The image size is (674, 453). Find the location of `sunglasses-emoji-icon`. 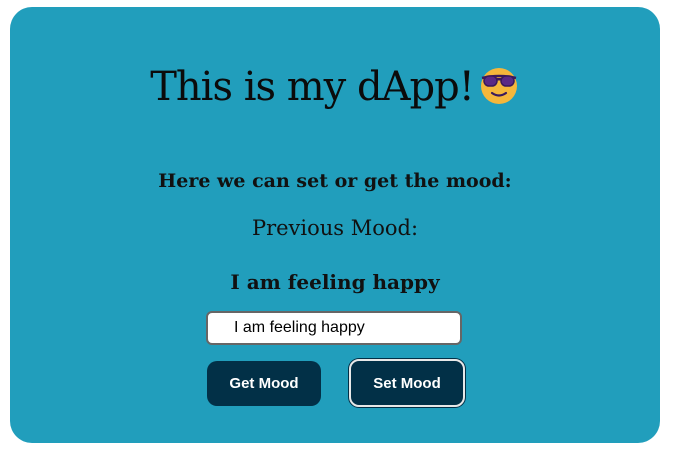

sunglasses-emoji-icon is located at coordinates (499, 85).